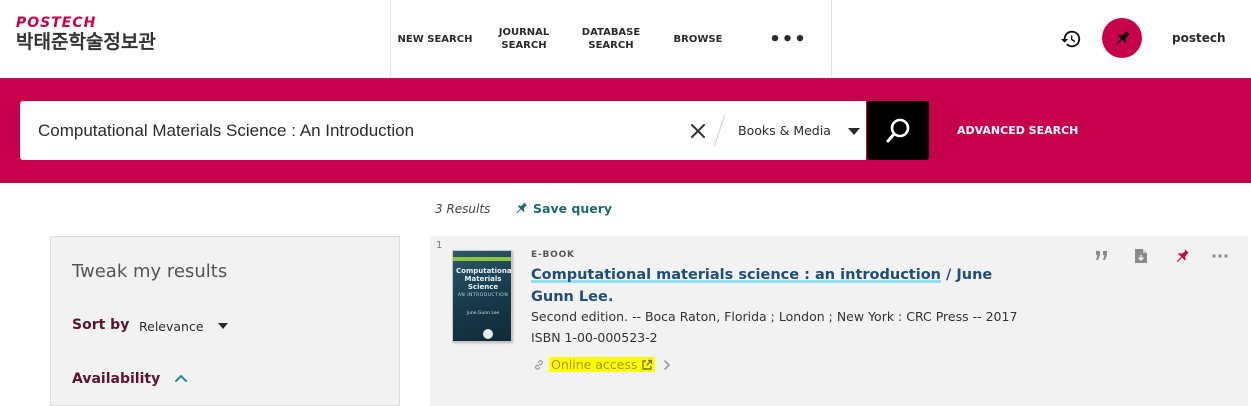 The height and width of the screenshot is (406, 1251). I want to click on nav-more: •••, so click(788, 39).